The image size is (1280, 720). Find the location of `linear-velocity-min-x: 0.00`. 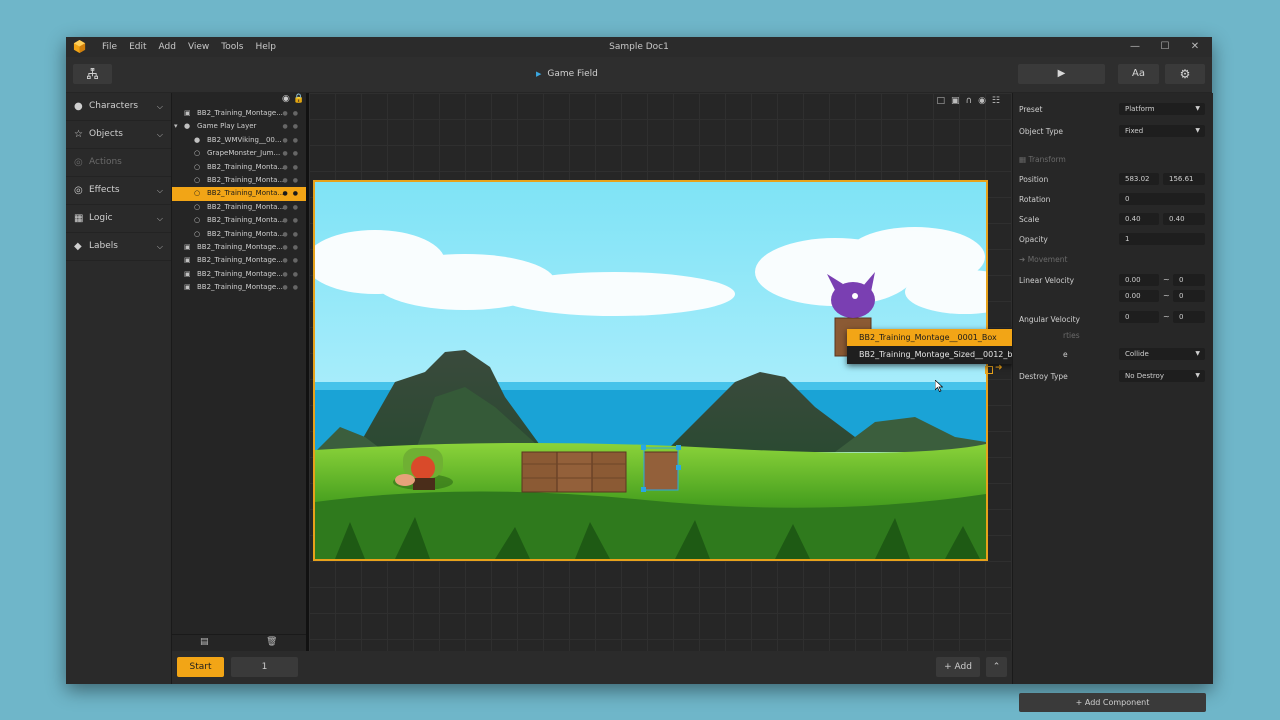

linear-velocity-min-x: 0.00 is located at coordinates (1139, 280).